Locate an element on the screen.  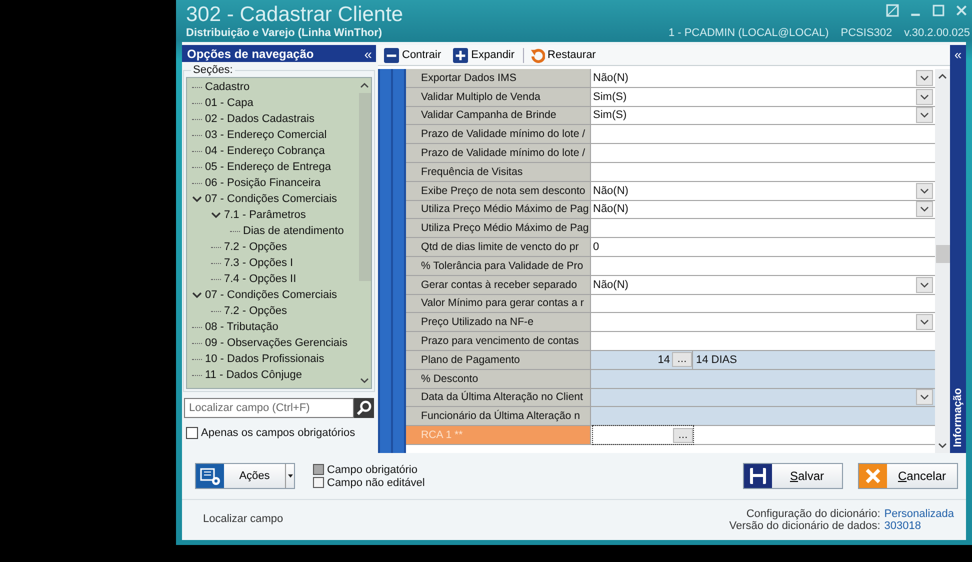
plus-icon is located at coordinates (460, 55).